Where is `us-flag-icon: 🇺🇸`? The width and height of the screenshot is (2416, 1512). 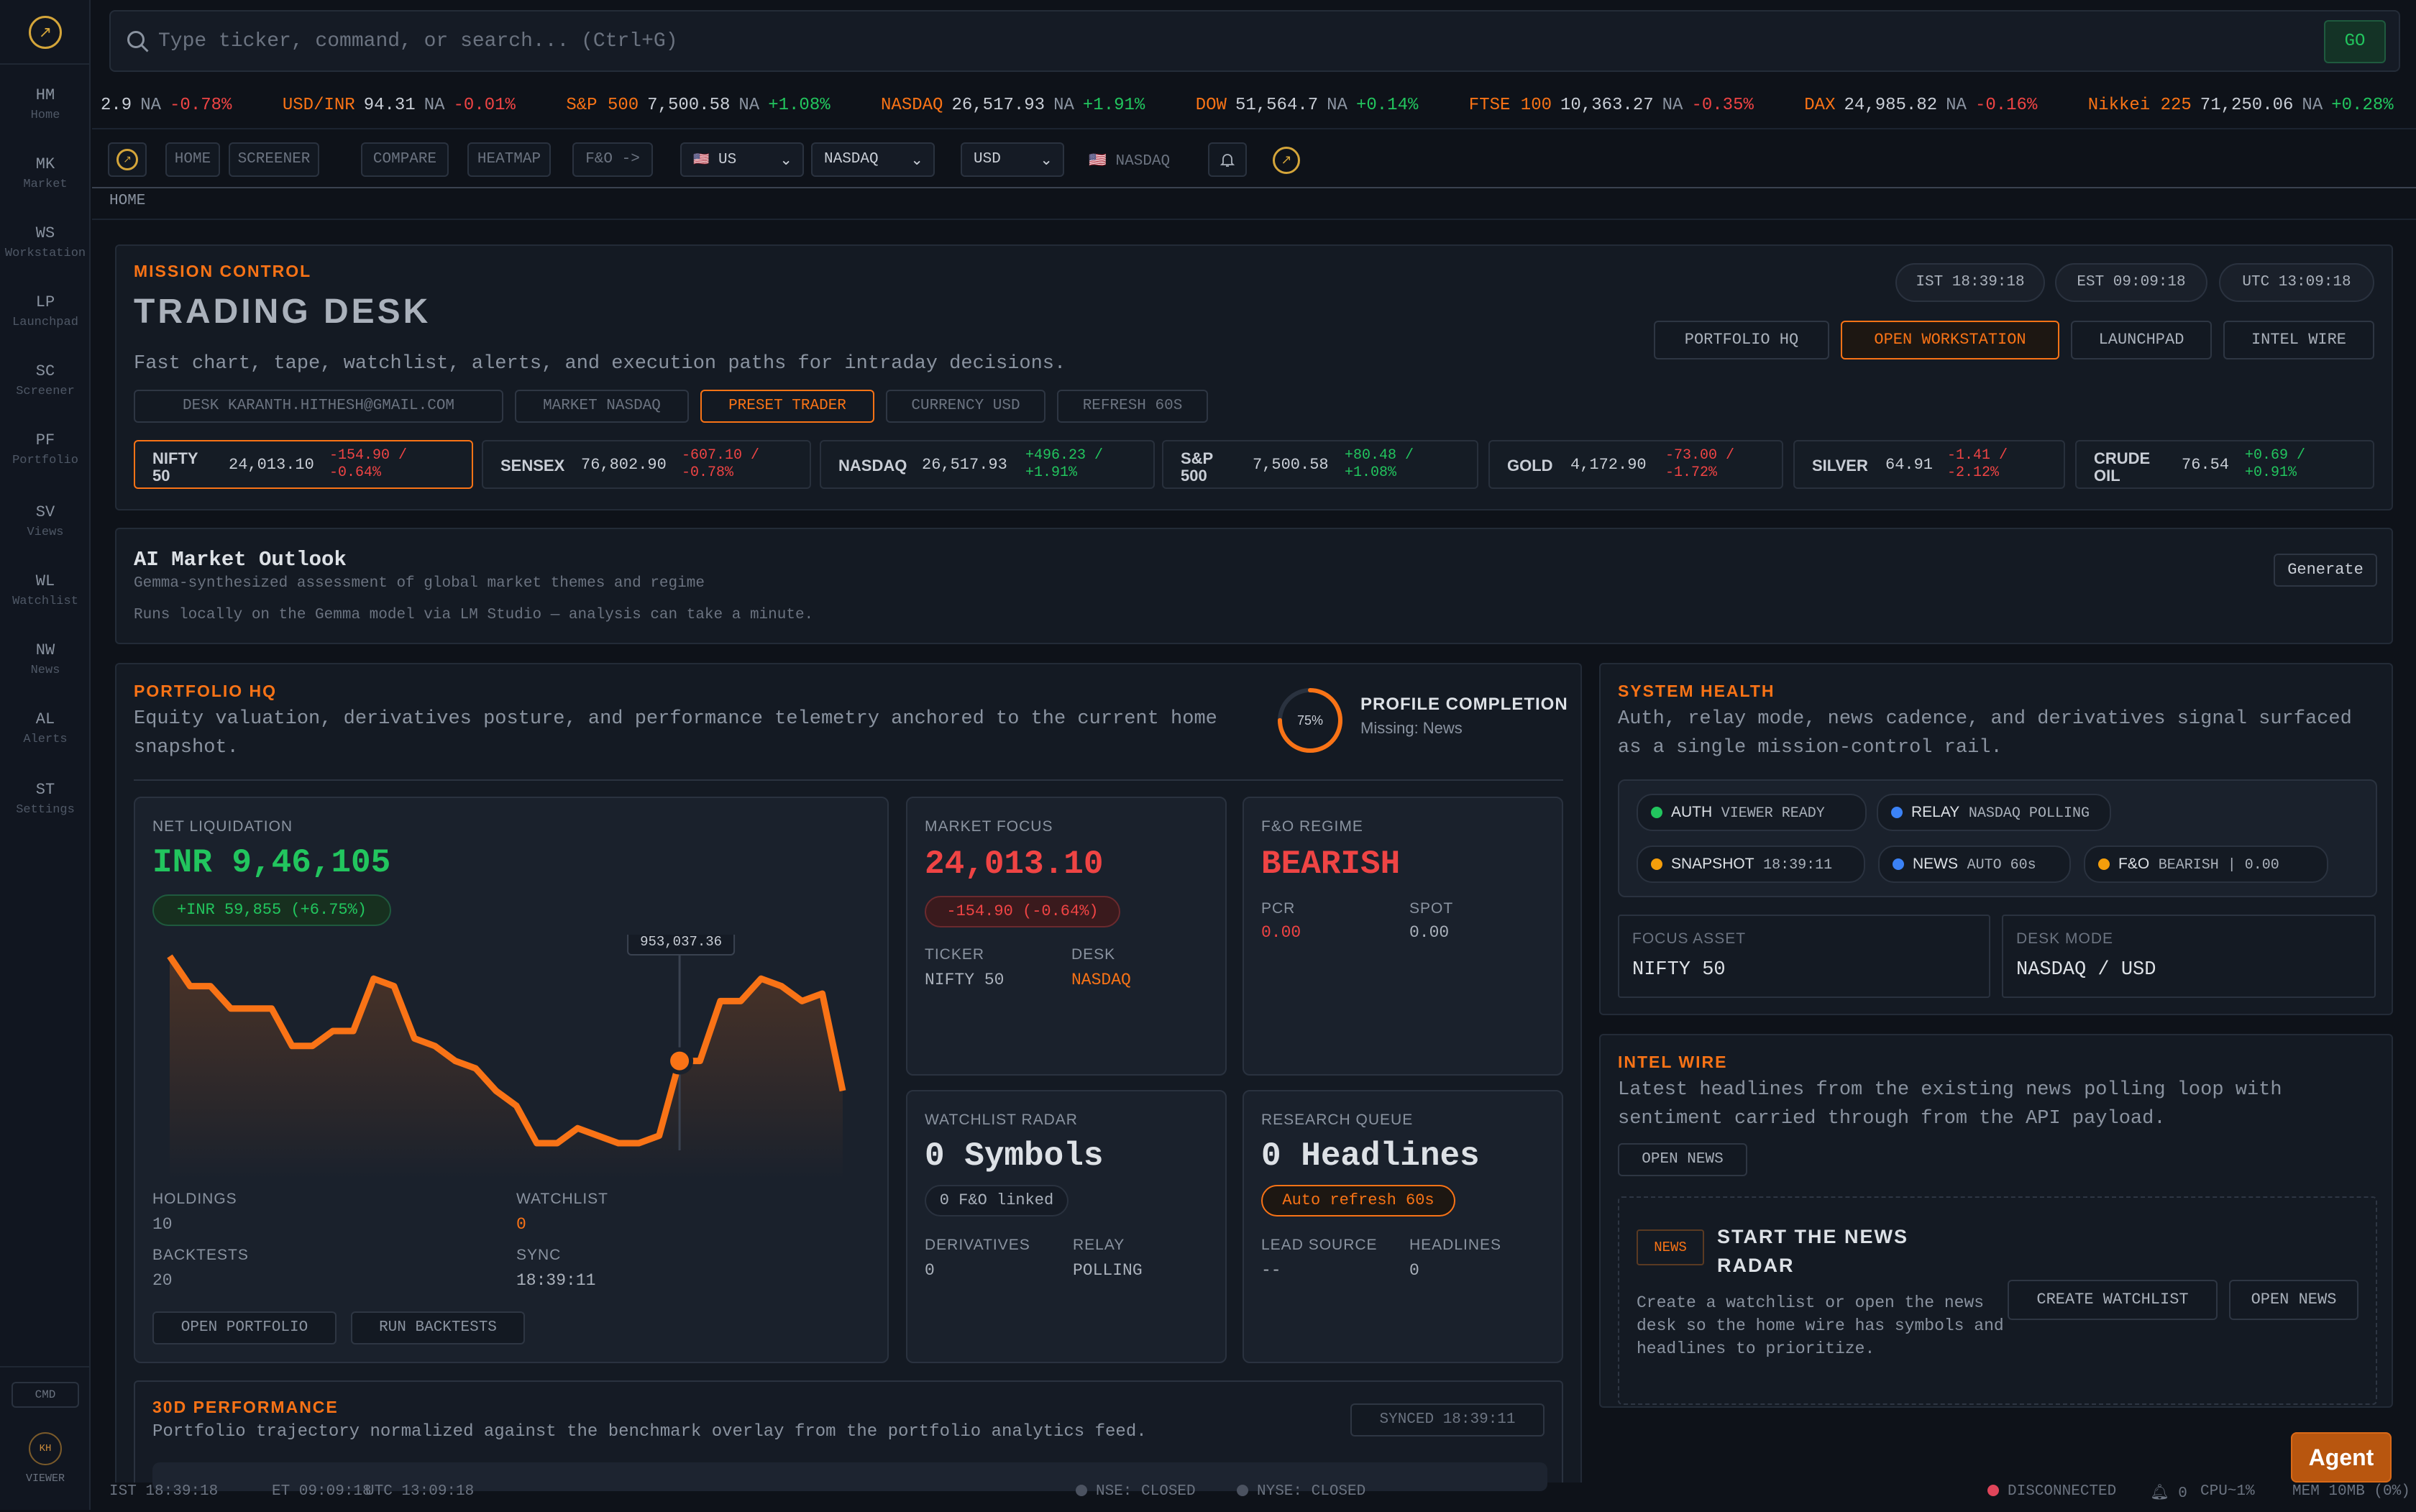 us-flag-icon: 🇺🇸 is located at coordinates (701, 159).